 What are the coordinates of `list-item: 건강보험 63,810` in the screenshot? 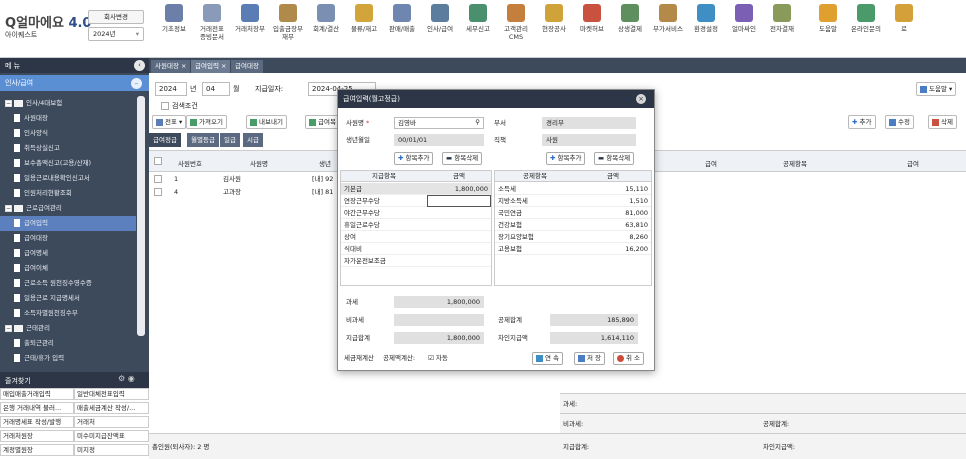 It's located at (573, 225).